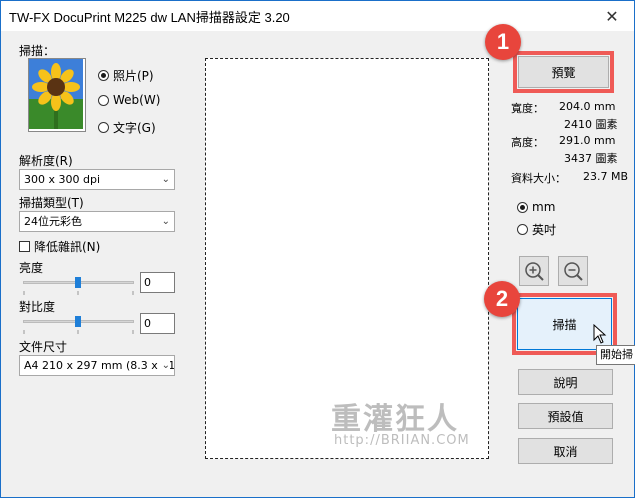 This screenshot has height=498, width=635. I want to click on radio-text: 文字(G), so click(127, 127).